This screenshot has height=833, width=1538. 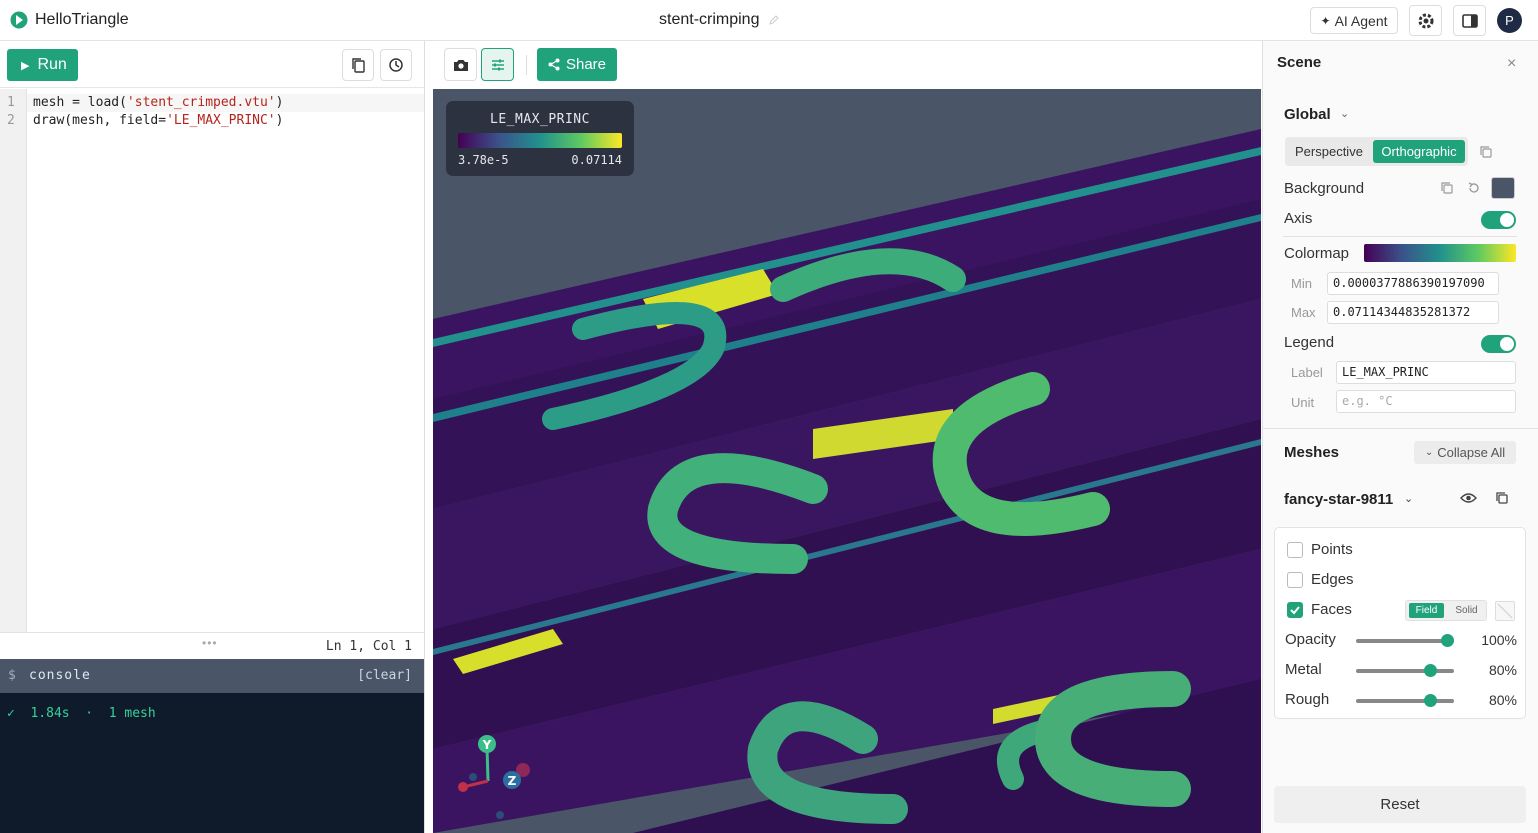 I want to click on mesh-name: fancy-star-9811, so click(x=1338, y=499).